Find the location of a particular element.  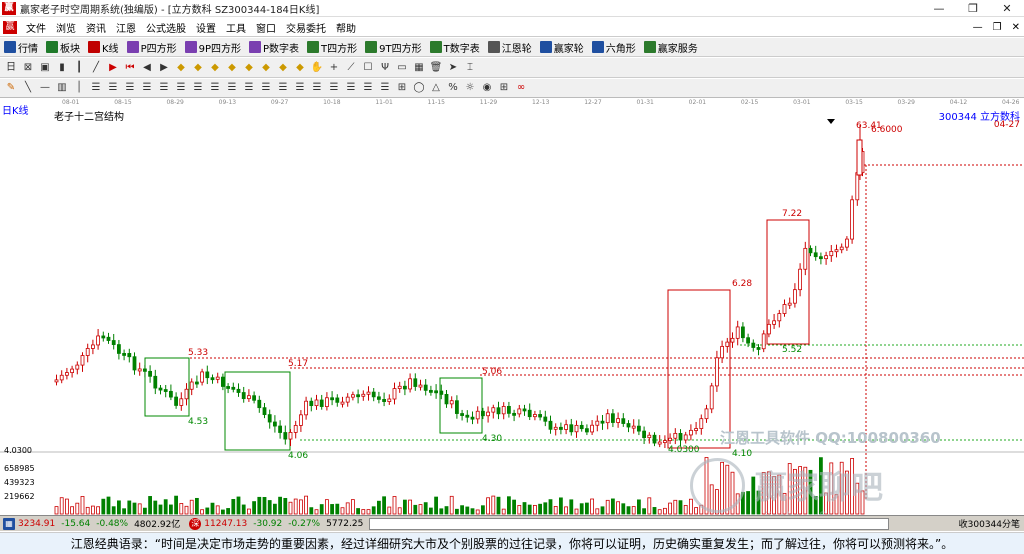

menu-trade: 交易委托 is located at coordinates (306, 27).